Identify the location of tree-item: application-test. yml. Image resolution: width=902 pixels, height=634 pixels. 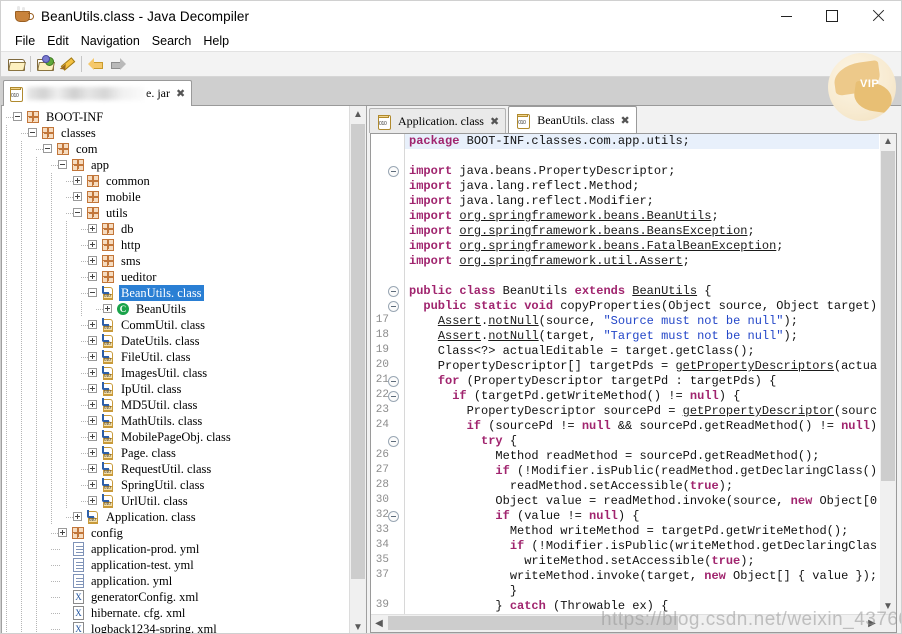
(176, 565).